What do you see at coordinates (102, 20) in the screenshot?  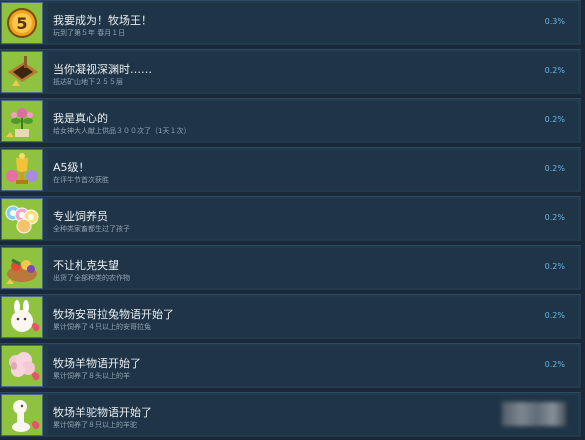 I see `achievement-title: 我要成为！牧场王！` at bounding box center [102, 20].